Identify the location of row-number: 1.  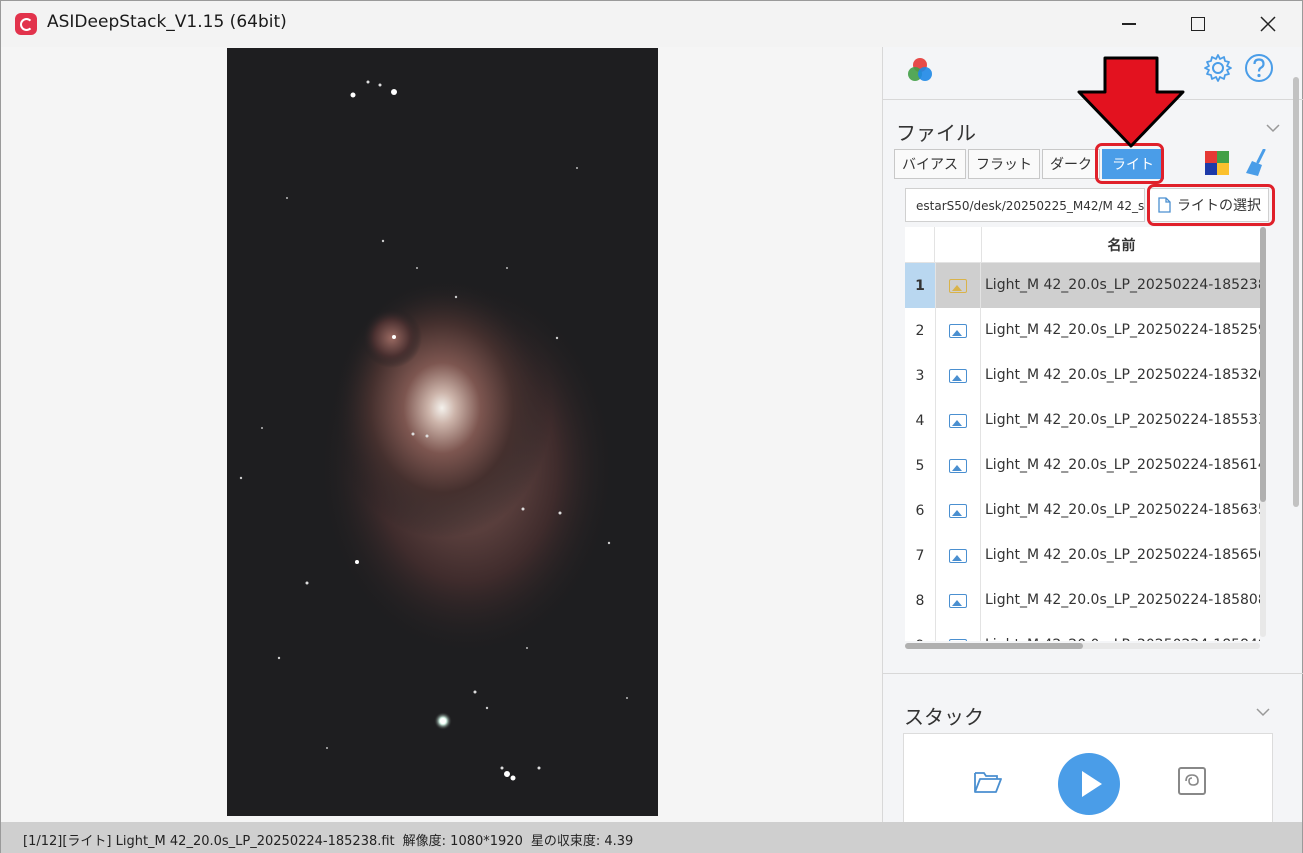
(920, 285).